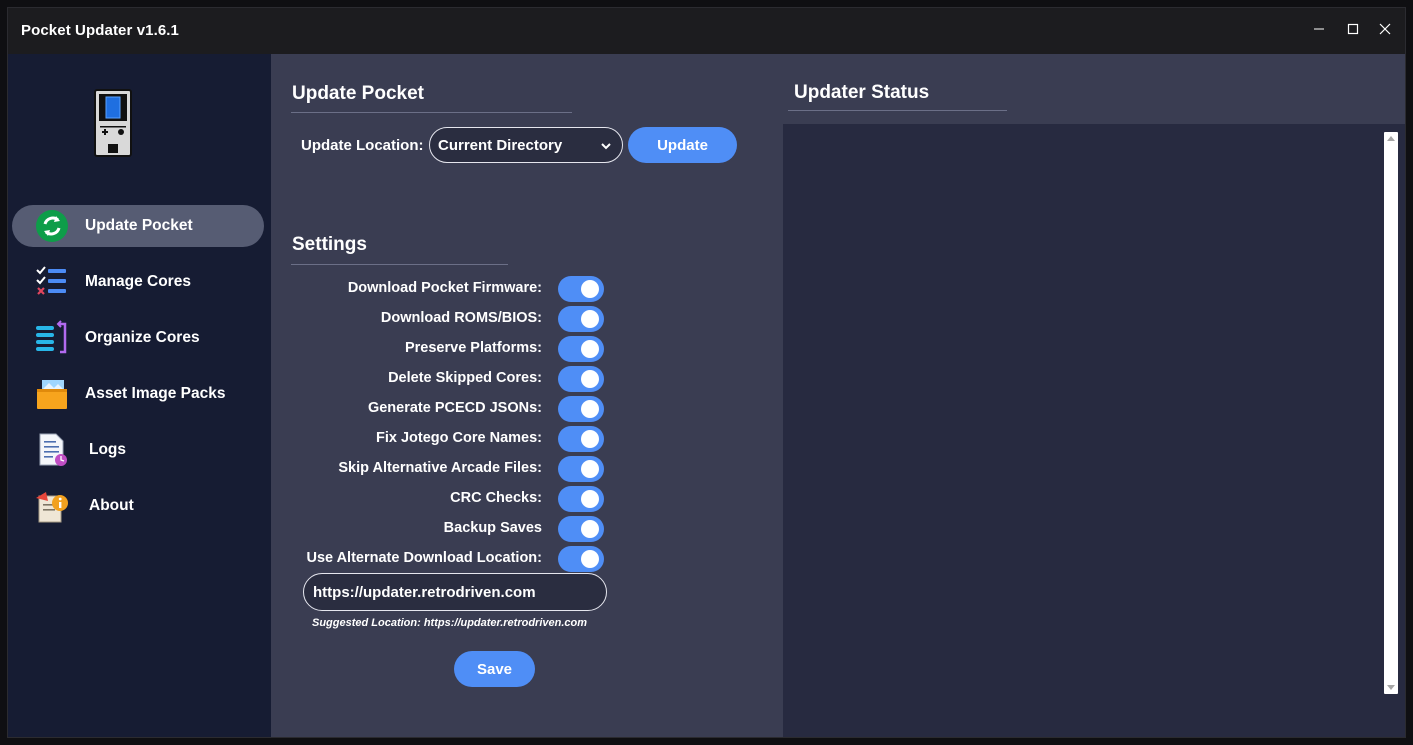 The height and width of the screenshot is (745, 1413). Describe the element at coordinates (100, 30) in the screenshot. I see `window-title: Pocket Updater v1.6.1` at that location.